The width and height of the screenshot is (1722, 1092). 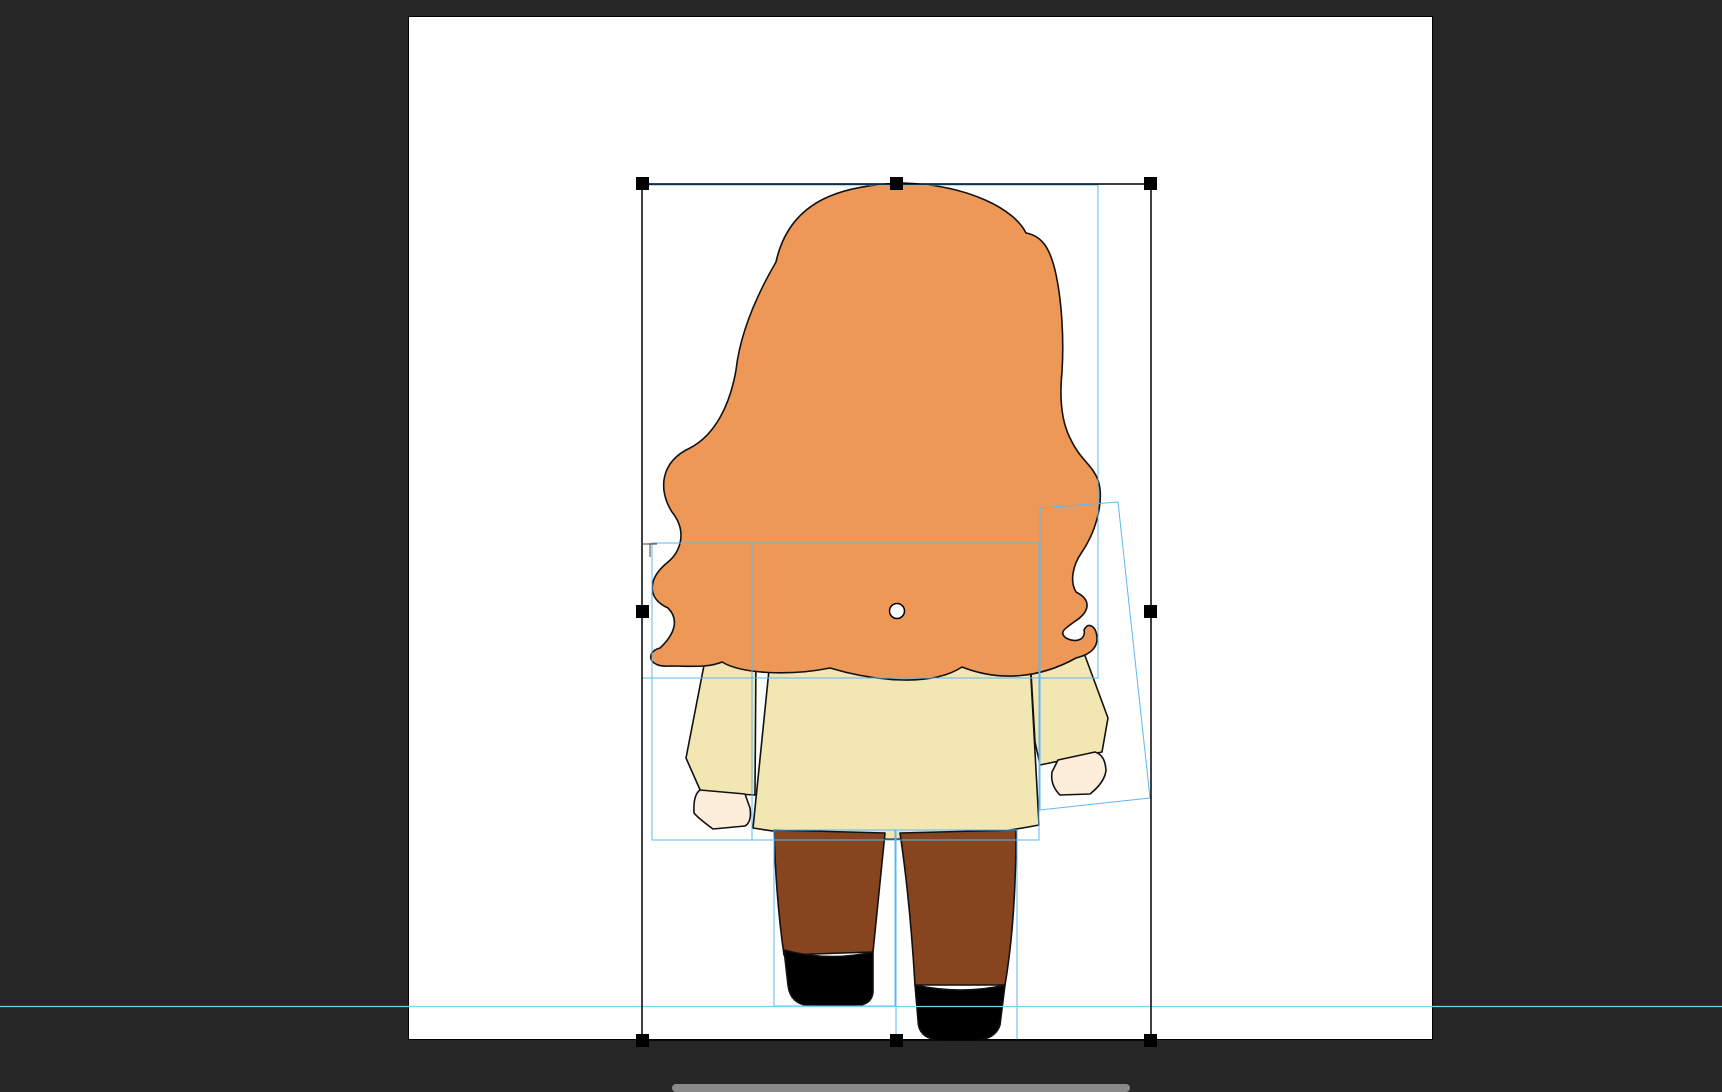 I want to click on right-shoe, so click(x=960, y=1012).